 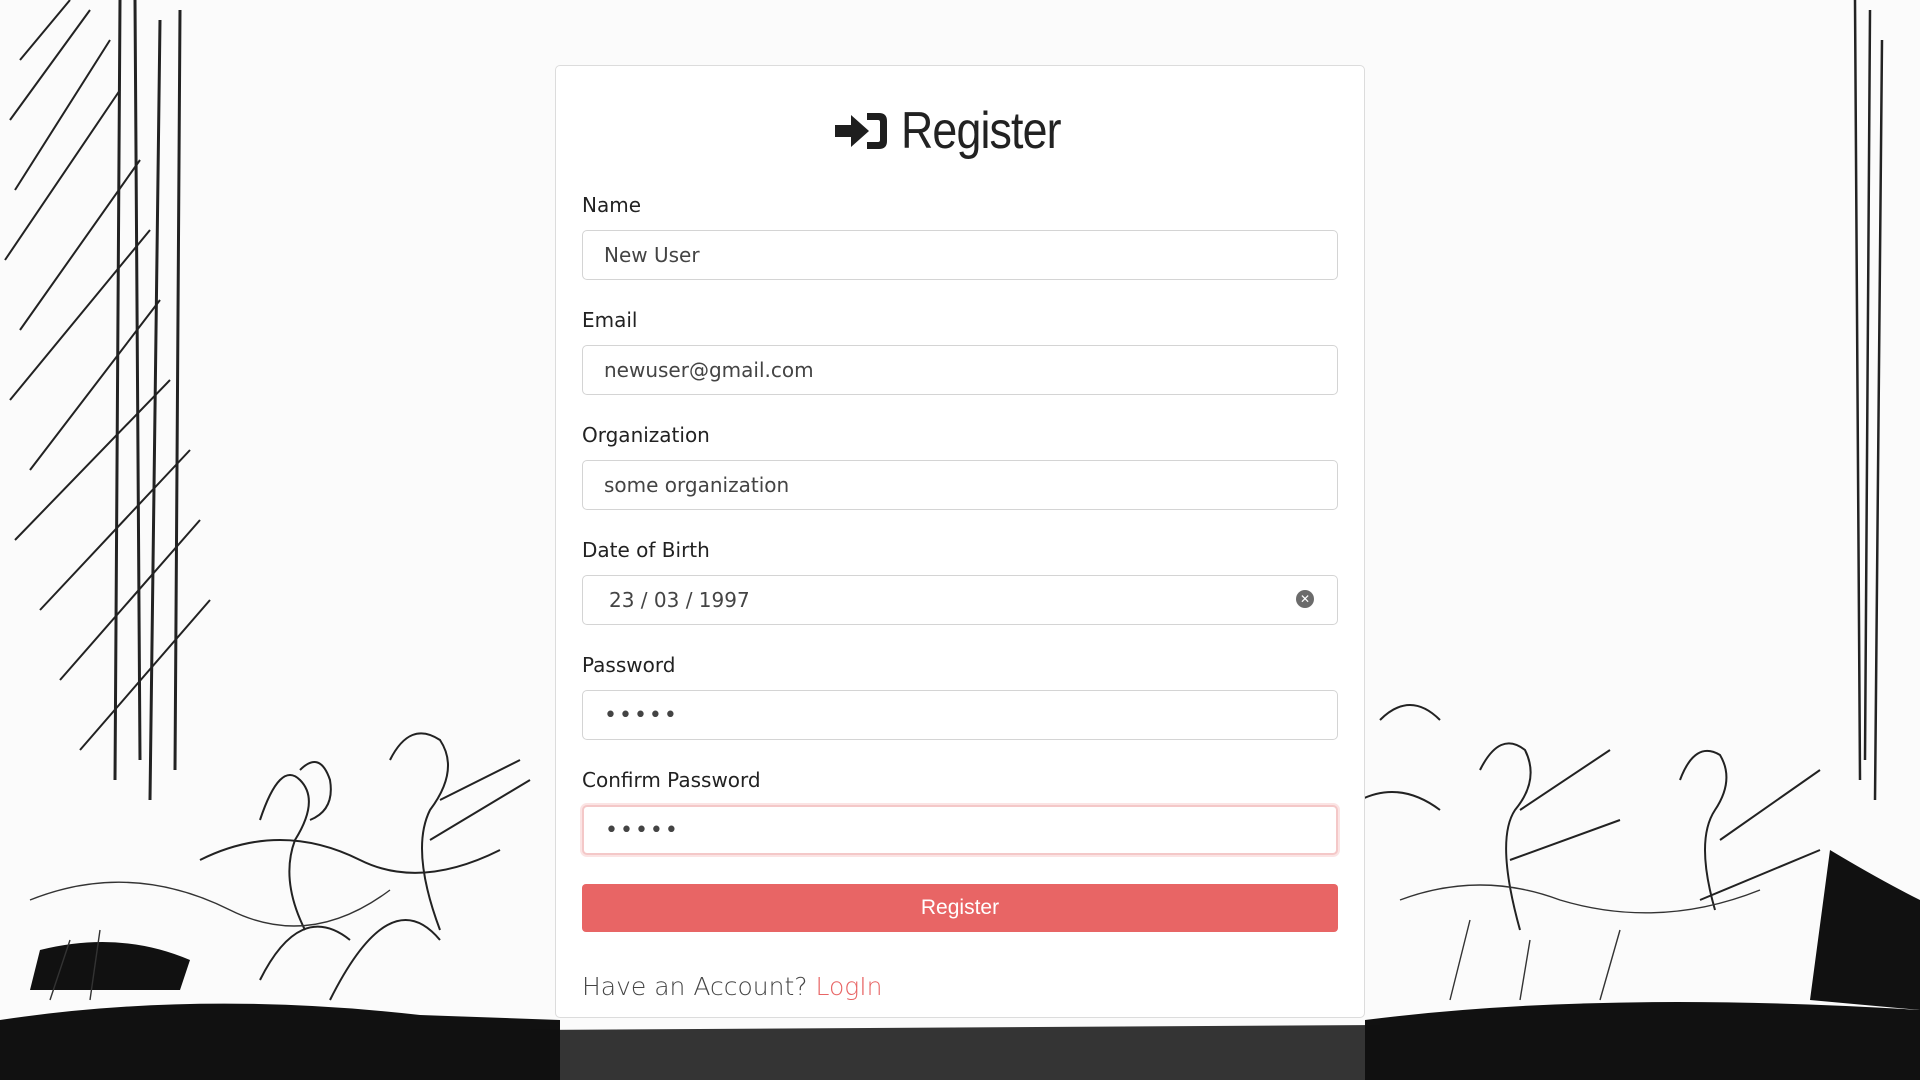 I want to click on page-title: Register, so click(x=960, y=126).